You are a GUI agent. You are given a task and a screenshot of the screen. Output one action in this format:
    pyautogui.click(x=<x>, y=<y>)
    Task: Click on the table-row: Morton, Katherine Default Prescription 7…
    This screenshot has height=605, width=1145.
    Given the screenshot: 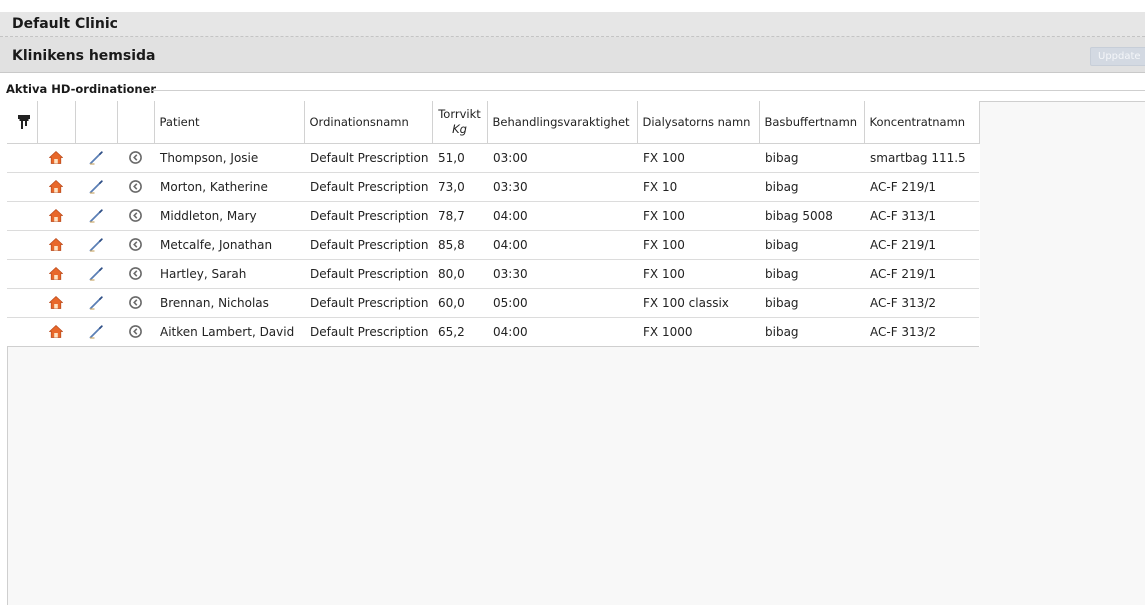 What is the action you would take?
    pyautogui.click(x=493, y=187)
    